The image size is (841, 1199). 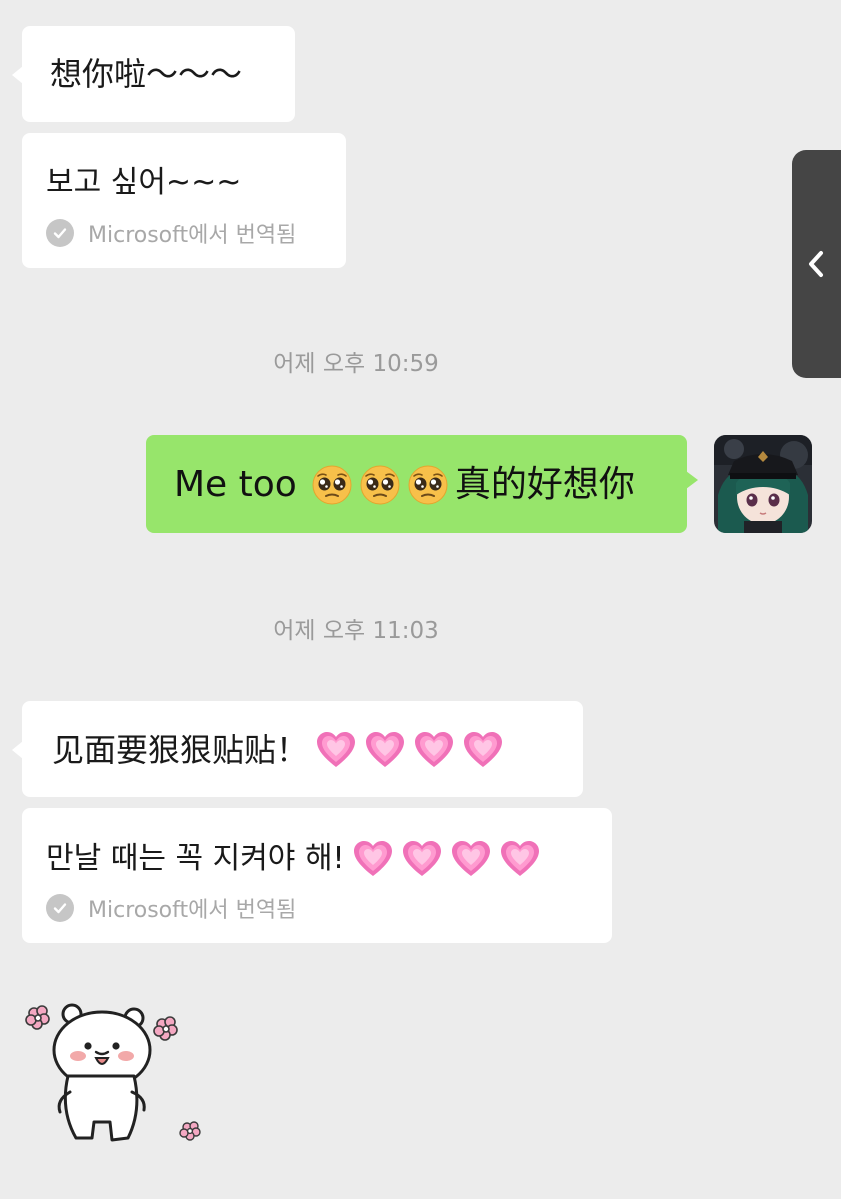 I want to click on timestamp: 어제 오후 10:59, so click(x=356, y=364).